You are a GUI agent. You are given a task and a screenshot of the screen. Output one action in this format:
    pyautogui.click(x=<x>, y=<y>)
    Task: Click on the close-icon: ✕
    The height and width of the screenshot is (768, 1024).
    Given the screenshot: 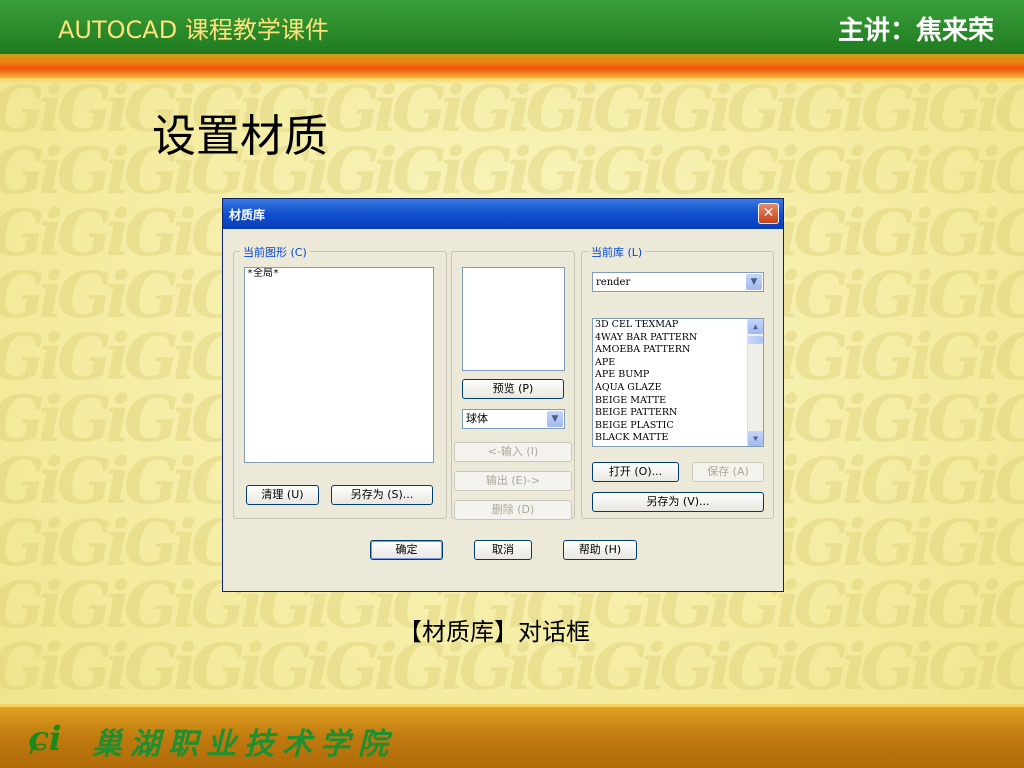 What is the action you would take?
    pyautogui.click(x=768, y=213)
    